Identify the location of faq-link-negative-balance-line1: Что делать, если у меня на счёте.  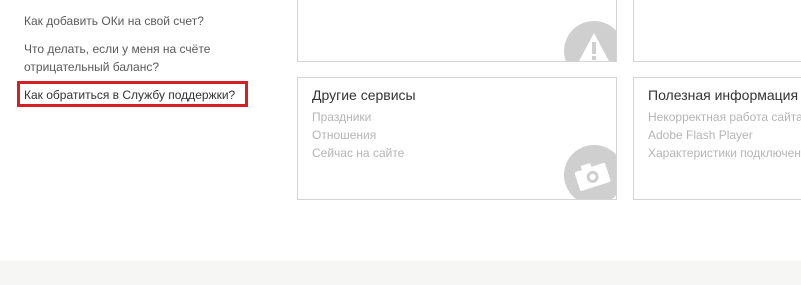
(117, 49).